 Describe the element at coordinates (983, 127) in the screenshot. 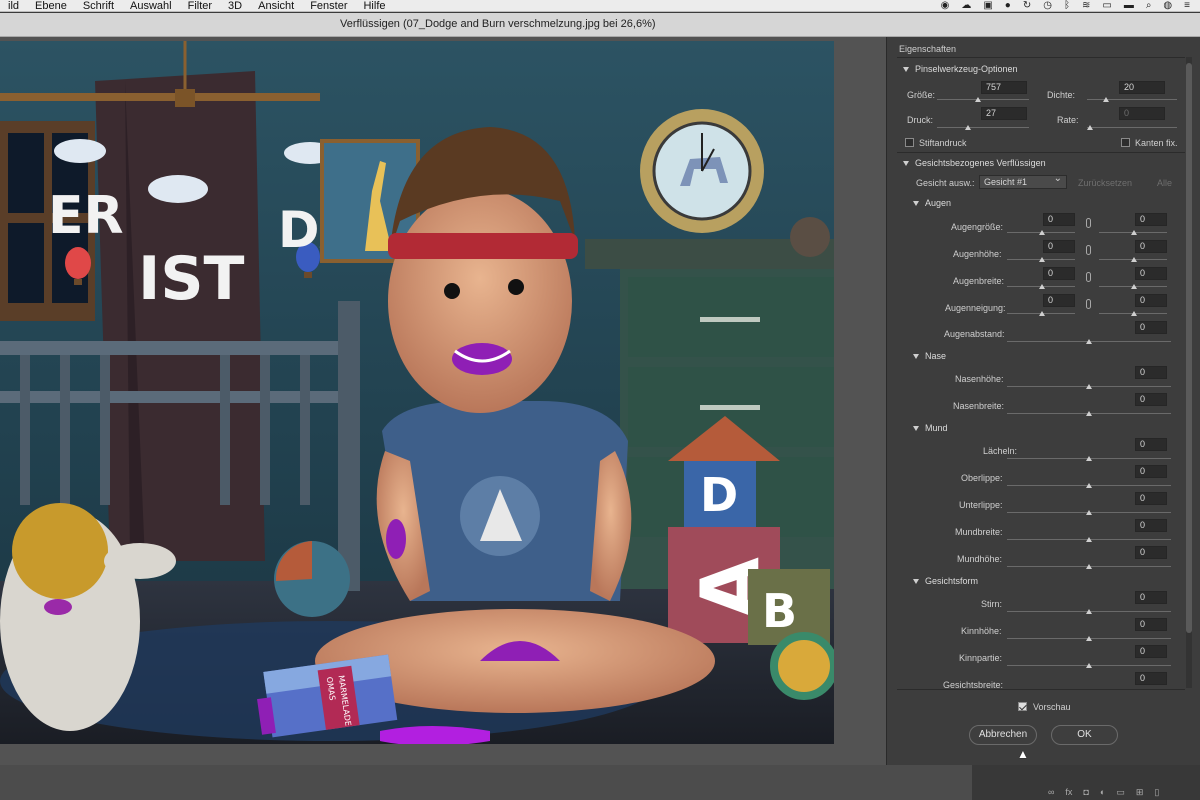

I see `brush-pressure-slider` at that location.